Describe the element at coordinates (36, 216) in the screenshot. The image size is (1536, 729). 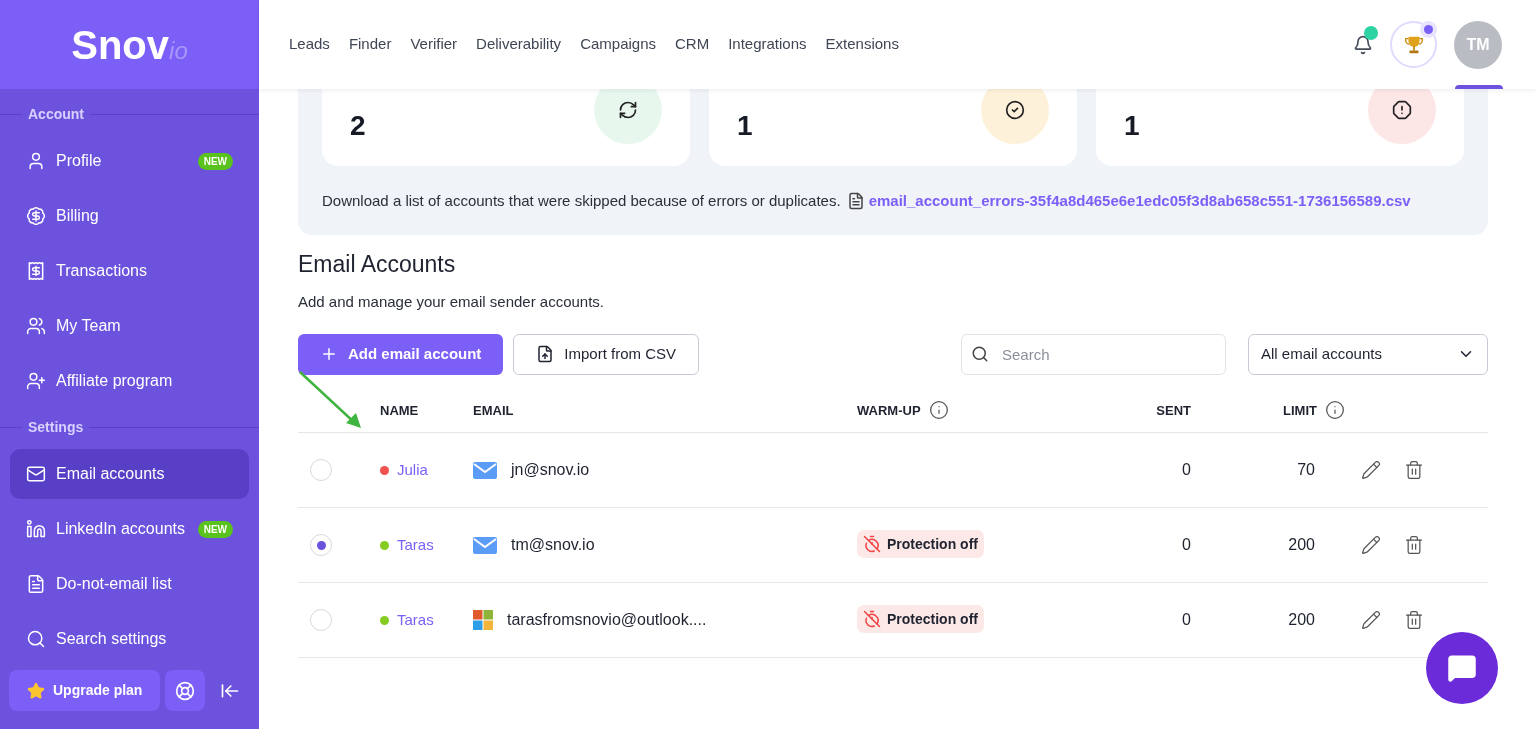
I see `dollar-icon` at that location.